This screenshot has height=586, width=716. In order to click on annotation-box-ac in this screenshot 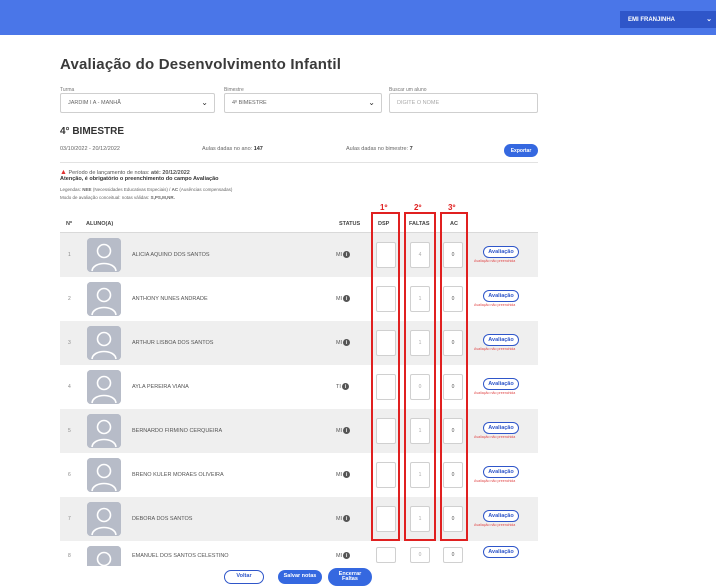, I will do `click(454, 376)`.